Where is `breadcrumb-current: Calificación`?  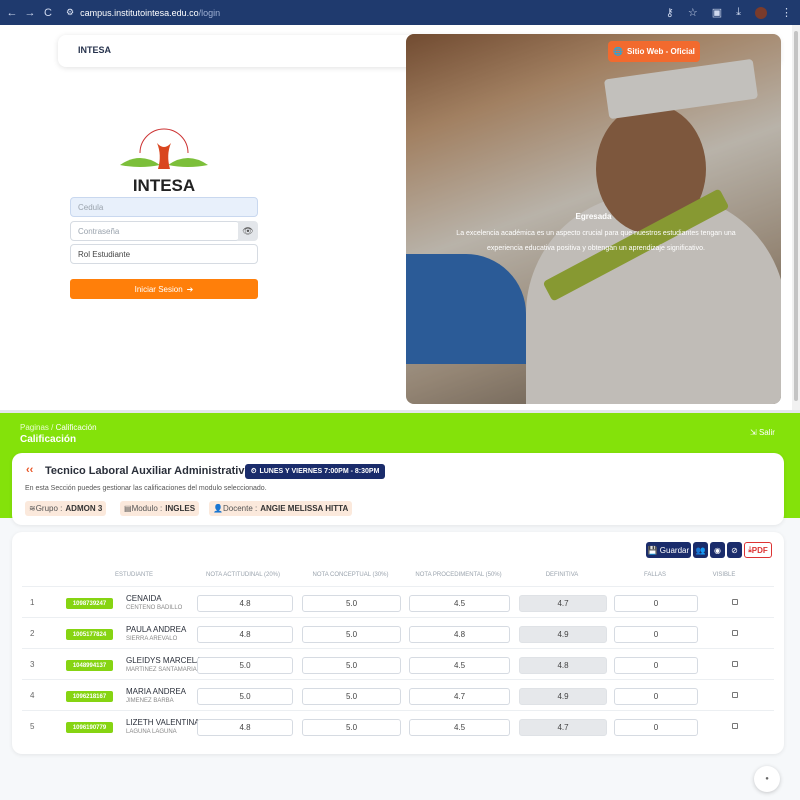
breadcrumb-current: Calificación is located at coordinates (76, 427).